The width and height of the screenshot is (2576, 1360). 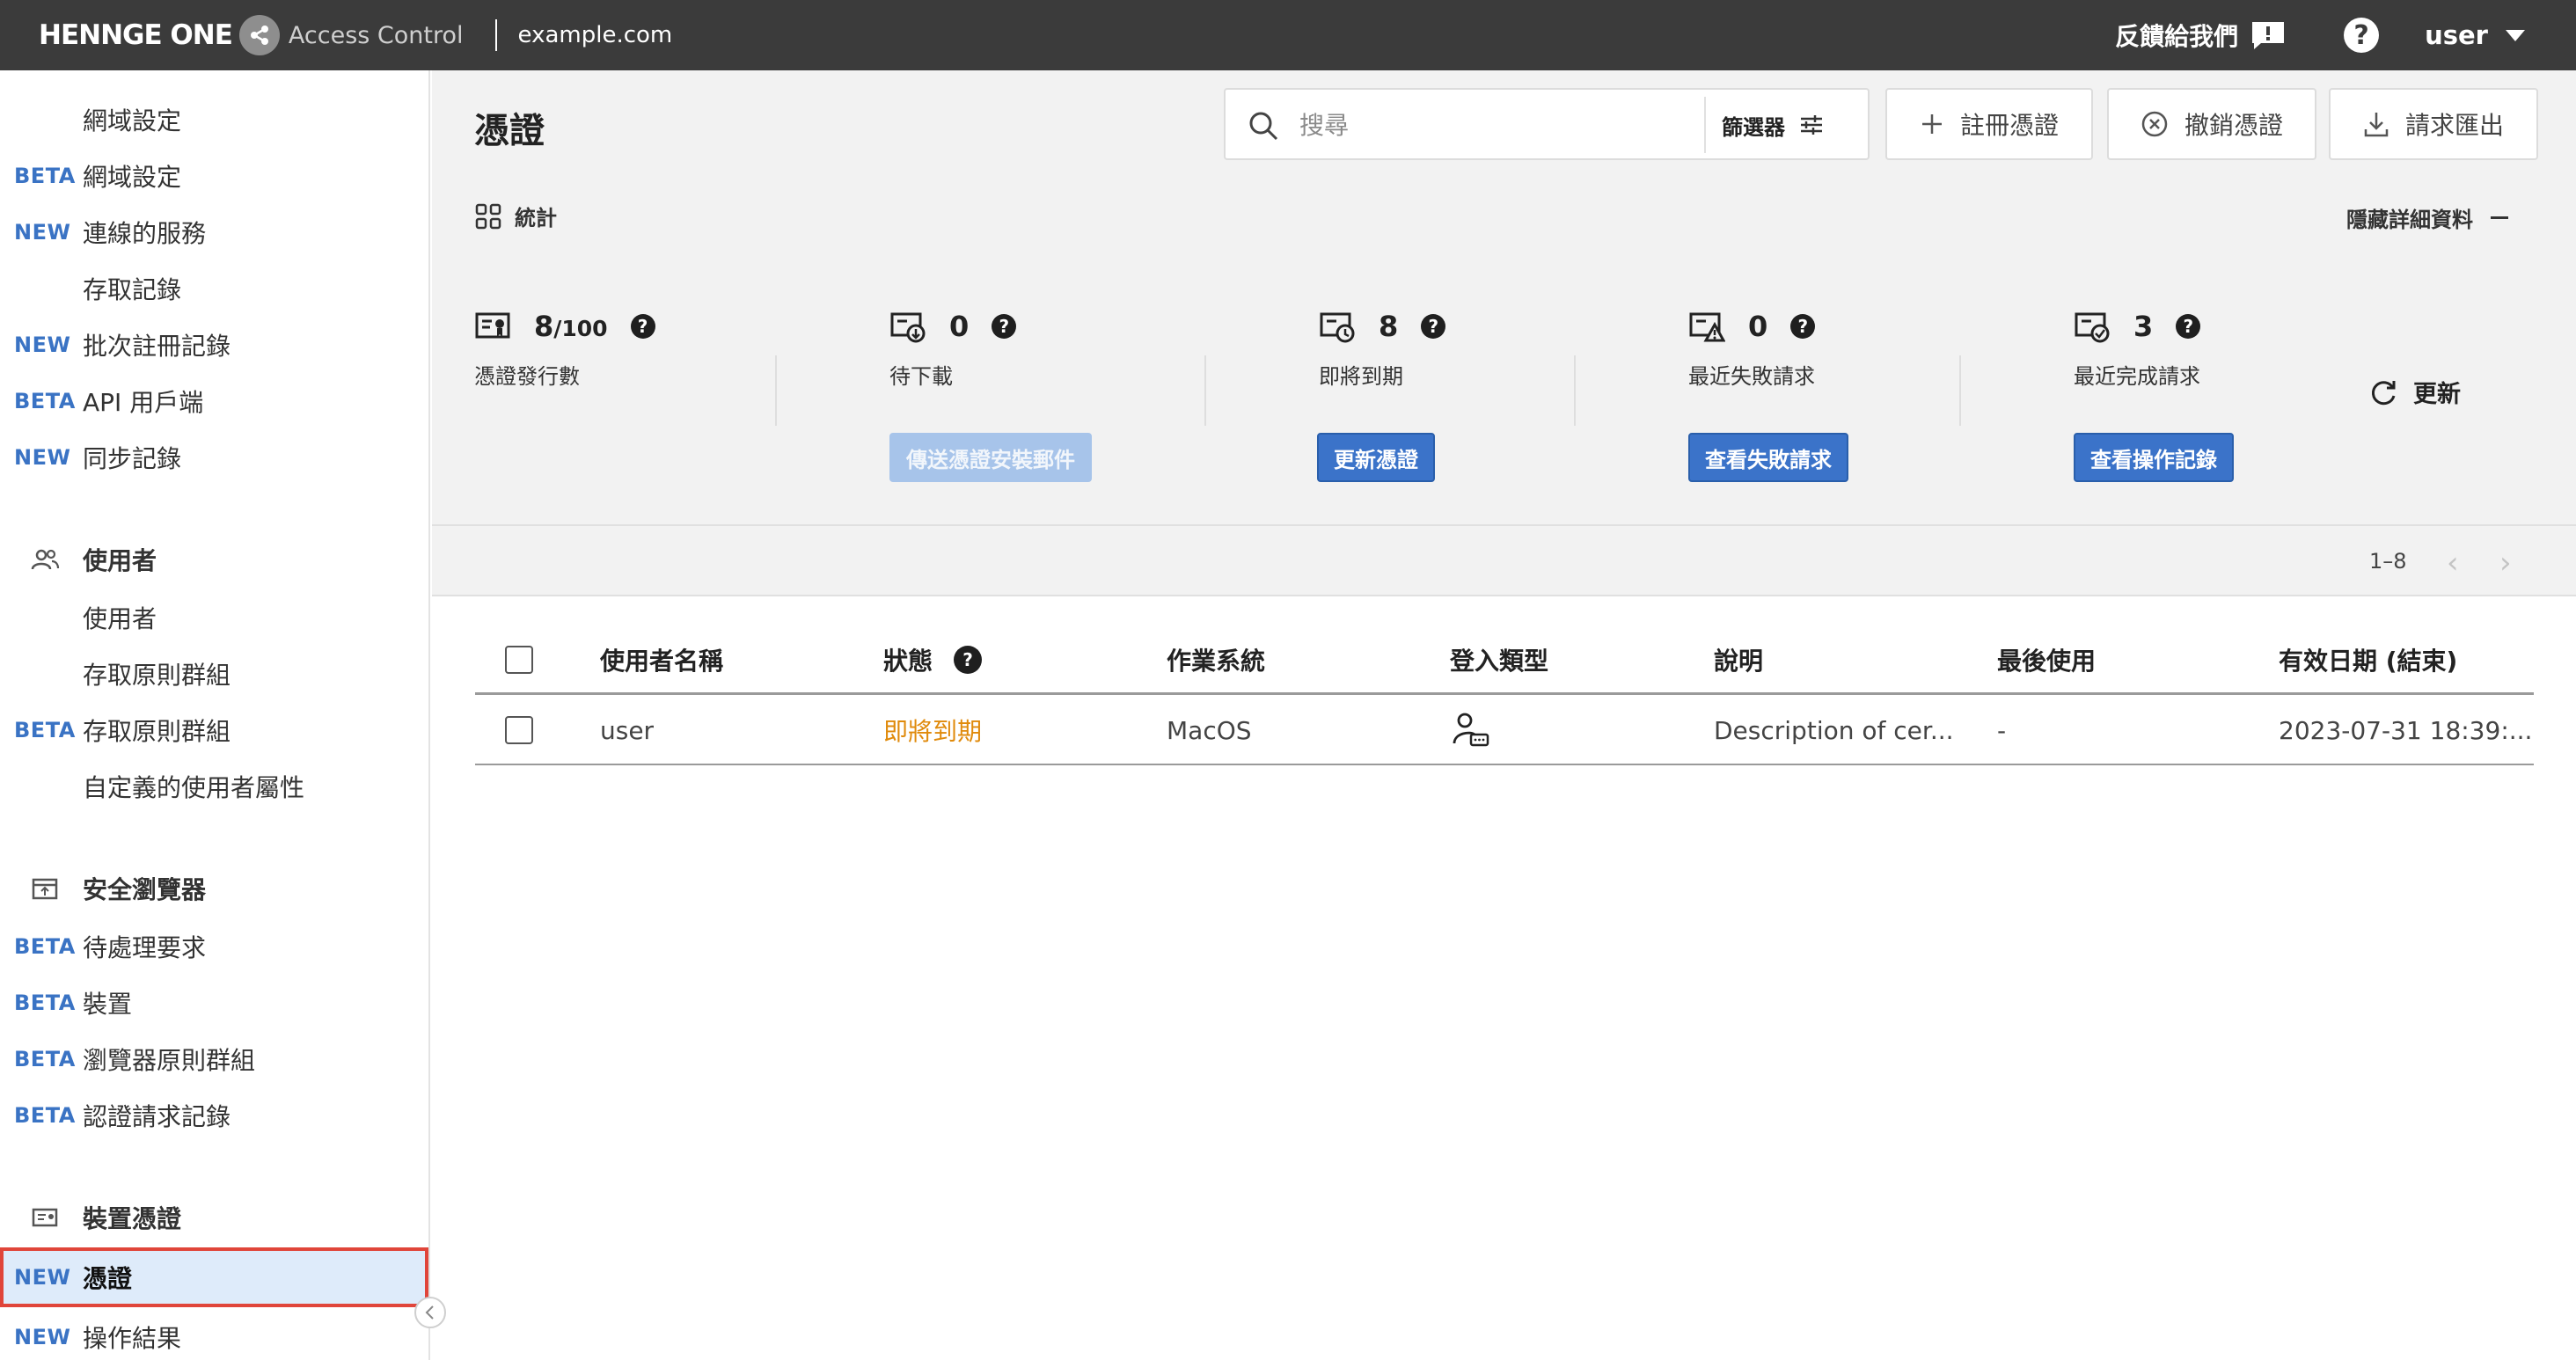 I want to click on column-header-description: 說明, so click(x=1738, y=660).